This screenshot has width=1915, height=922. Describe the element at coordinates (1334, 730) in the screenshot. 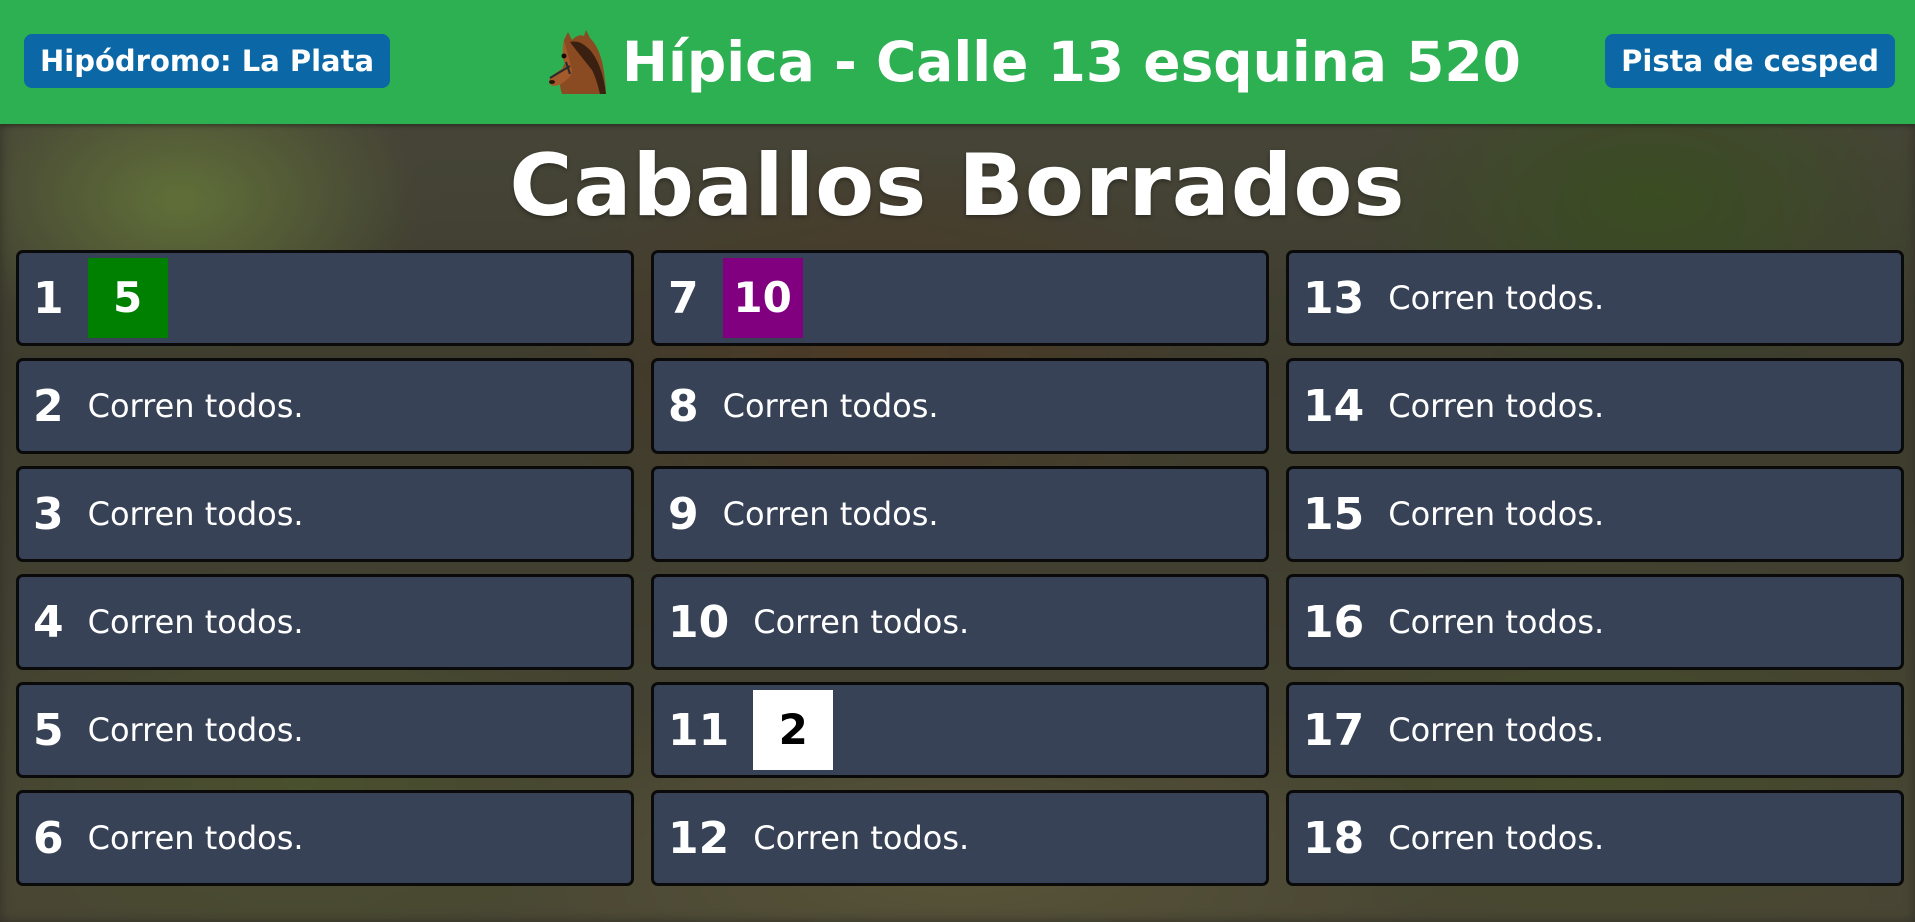

I see `race-number: 17` at that location.